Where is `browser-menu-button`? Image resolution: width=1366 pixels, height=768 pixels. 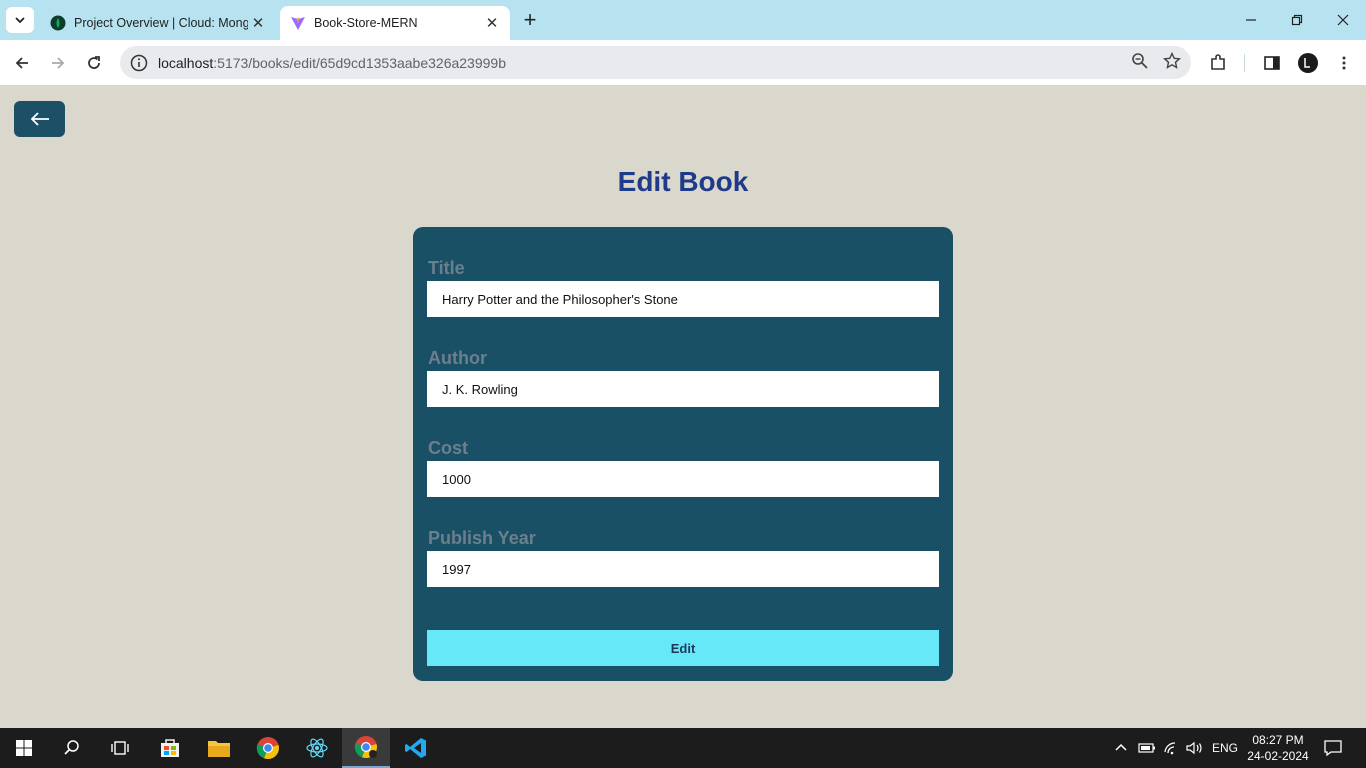 browser-menu-button is located at coordinates (1344, 63).